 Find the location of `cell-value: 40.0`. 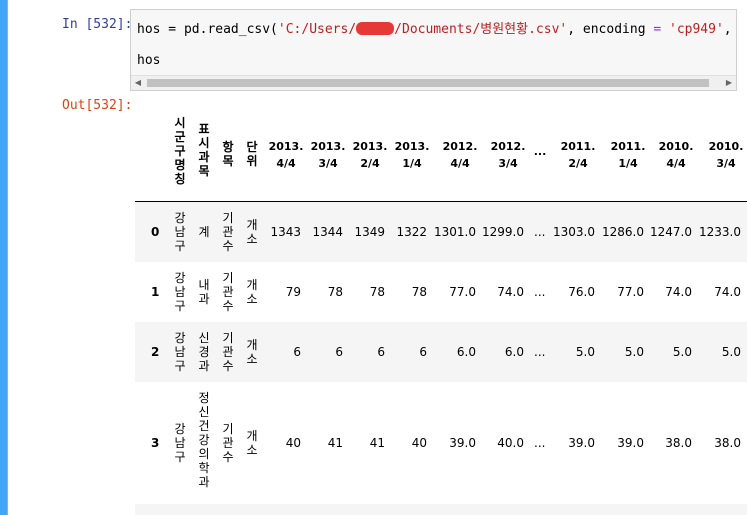

cell-value: 40.0 is located at coordinates (510, 443).